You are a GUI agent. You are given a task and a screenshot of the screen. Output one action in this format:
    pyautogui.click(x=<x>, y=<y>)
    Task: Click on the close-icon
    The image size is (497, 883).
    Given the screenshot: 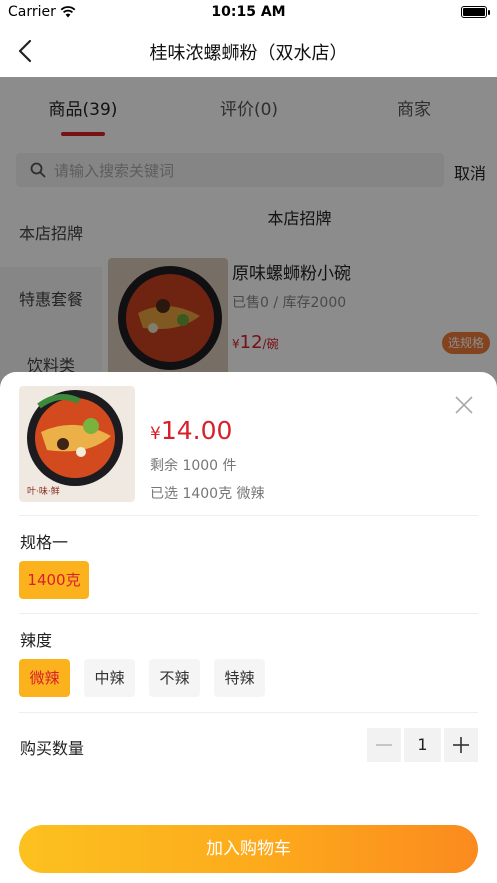 What is the action you would take?
    pyautogui.click(x=464, y=405)
    